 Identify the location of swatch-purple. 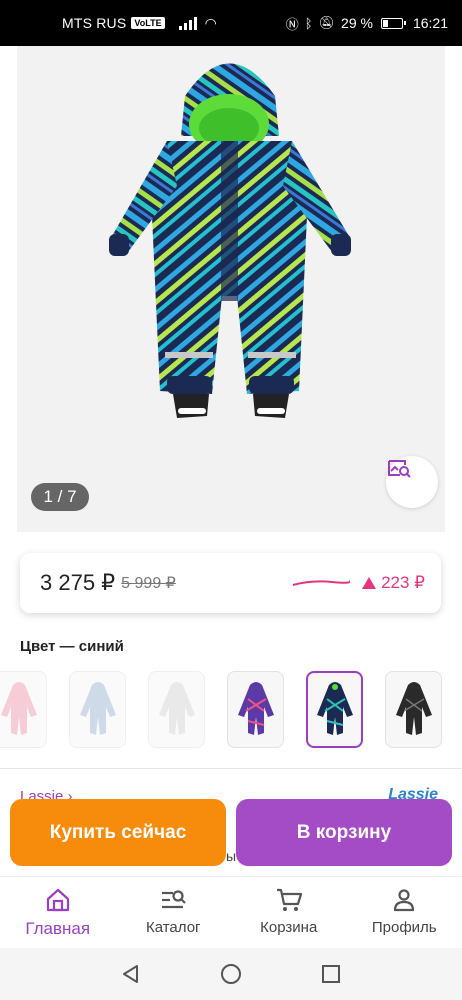
(255, 709).